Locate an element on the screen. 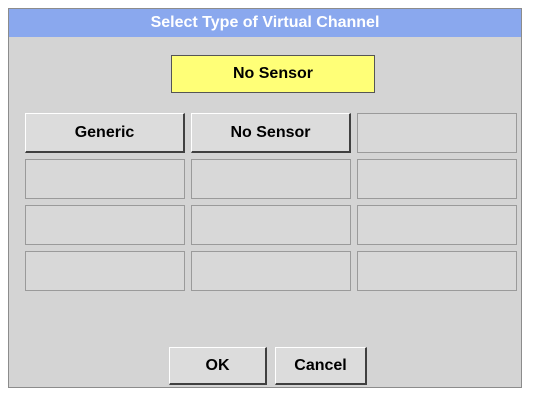  type-option-no-sensor: No Sensor is located at coordinates (271, 133).